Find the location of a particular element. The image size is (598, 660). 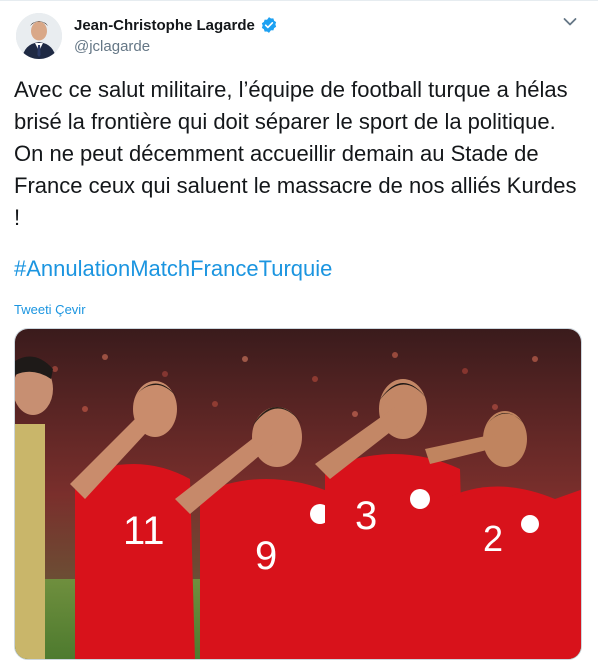

verified-badge-icon is located at coordinates (269, 25).